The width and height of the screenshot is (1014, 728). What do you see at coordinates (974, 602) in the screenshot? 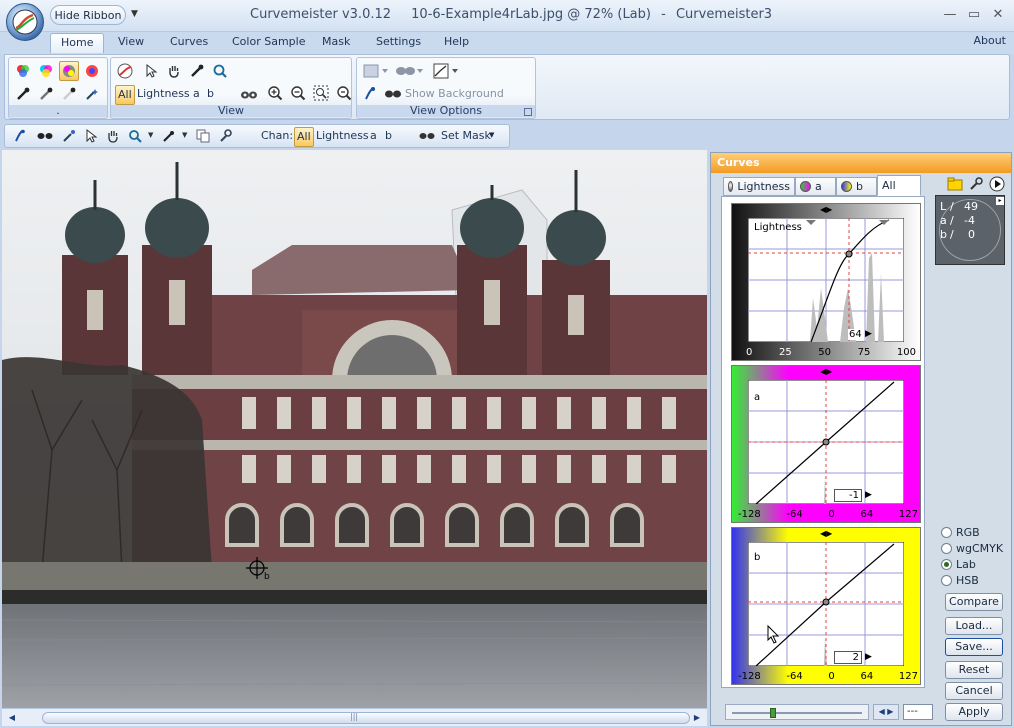
I see `compare-button: Compare` at bounding box center [974, 602].